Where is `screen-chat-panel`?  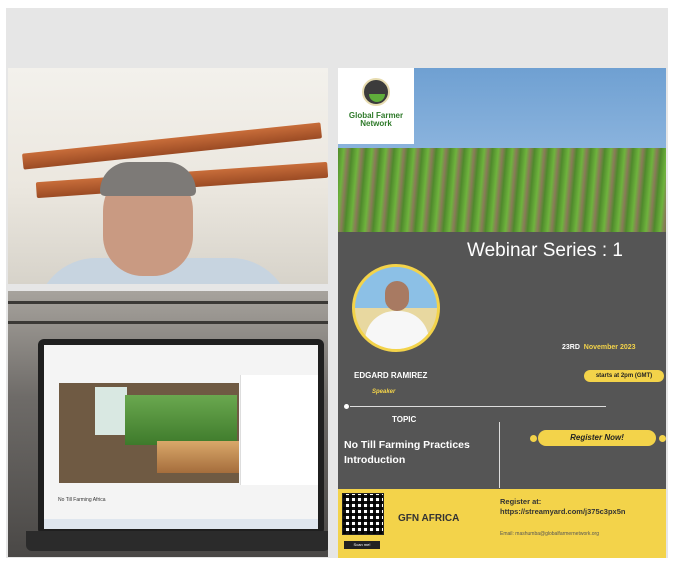 screen-chat-panel is located at coordinates (279, 430).